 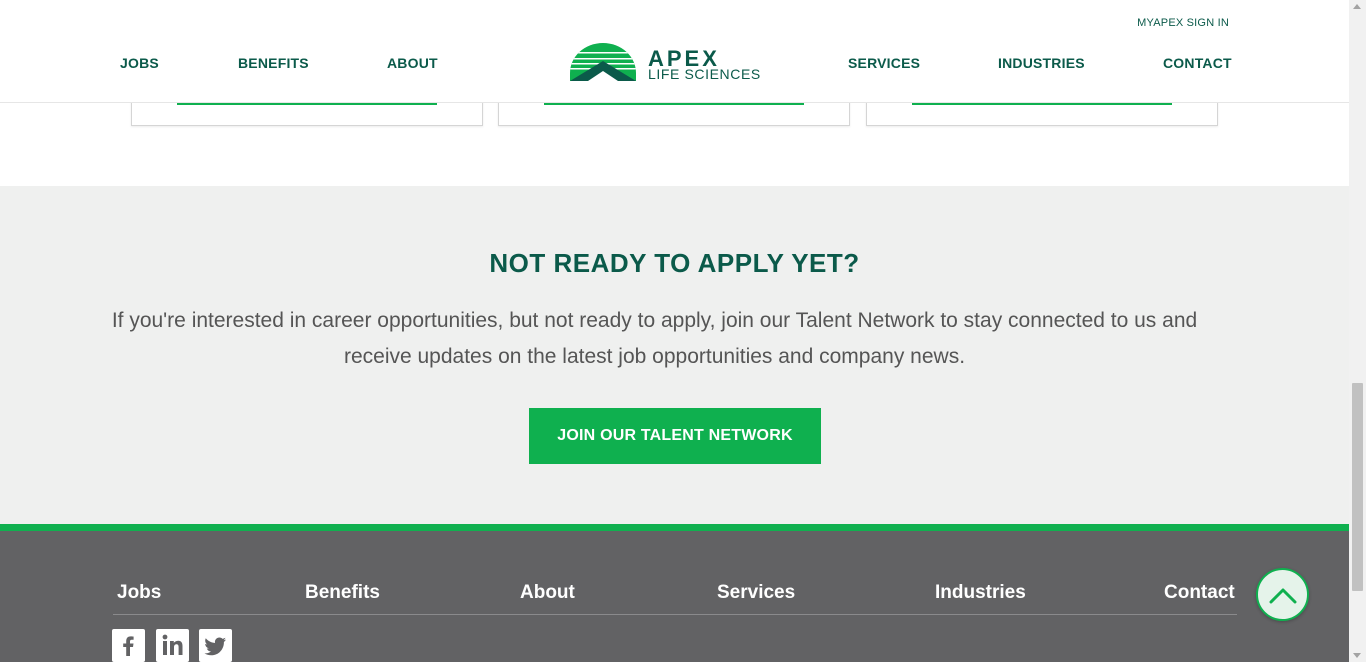 What do you see at coordinates (139, 593) in the screenshot?
I see `footer-link-jobs: Jobs` at bounding box center [139, 593].